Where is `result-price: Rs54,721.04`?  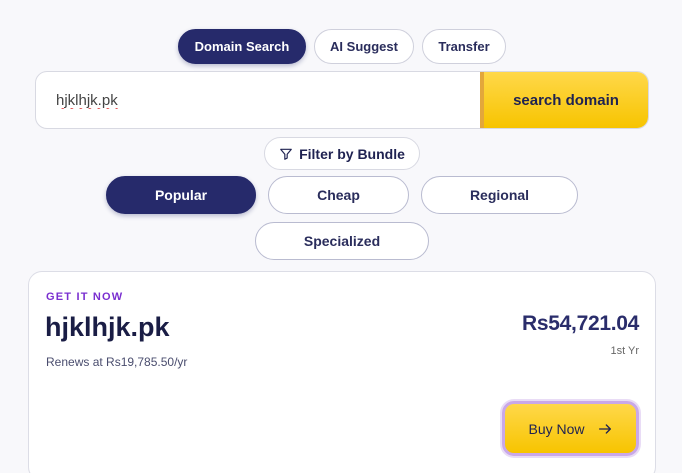
result-price: Rs54,721.04 is located at coordinates (580, 323).